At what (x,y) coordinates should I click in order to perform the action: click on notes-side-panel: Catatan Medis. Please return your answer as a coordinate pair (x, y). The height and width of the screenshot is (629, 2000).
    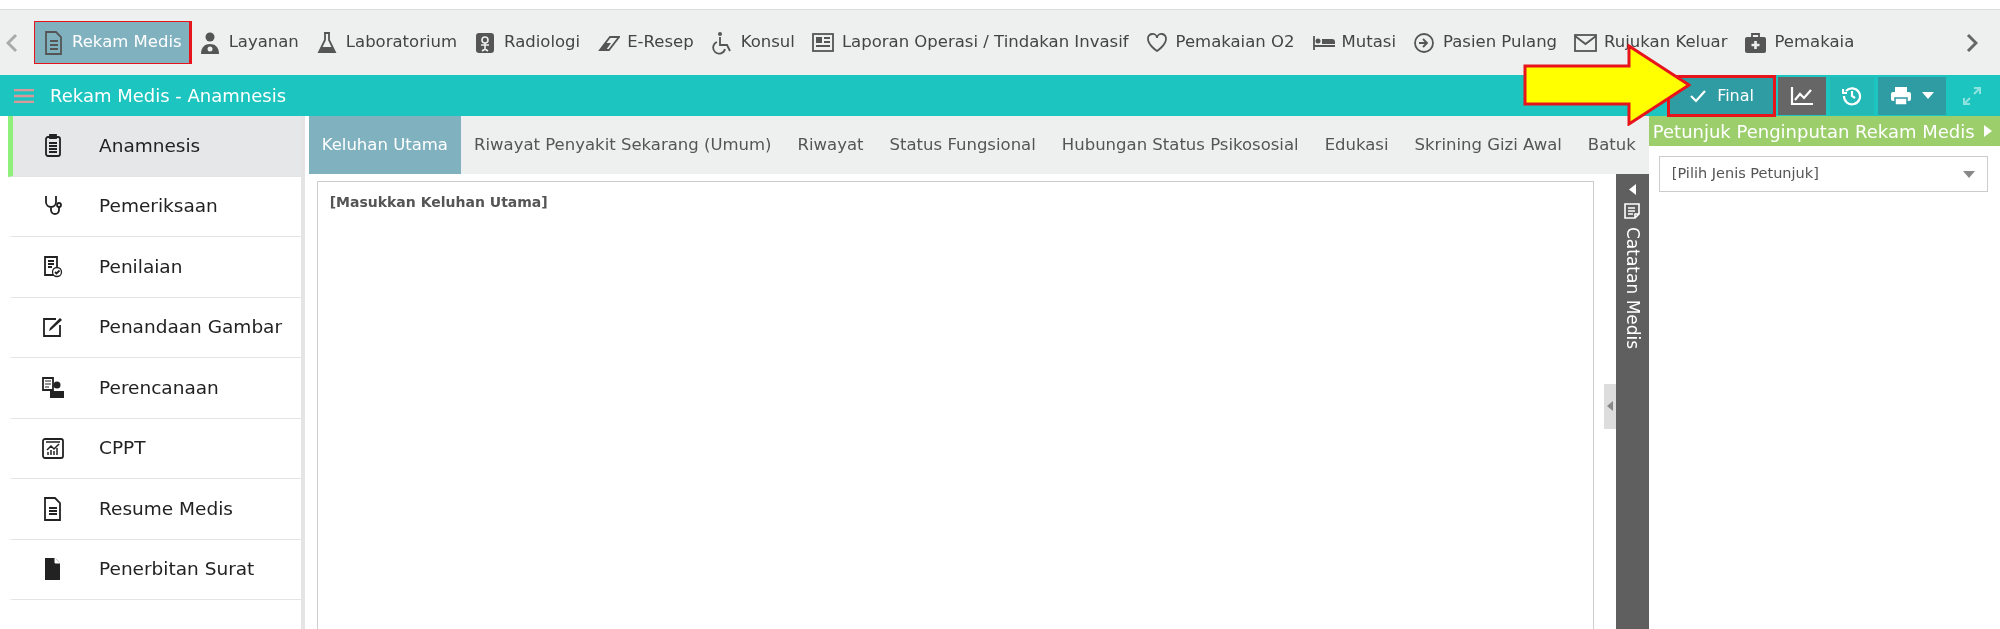
    Looking at the image, I should click on (1632, 401).